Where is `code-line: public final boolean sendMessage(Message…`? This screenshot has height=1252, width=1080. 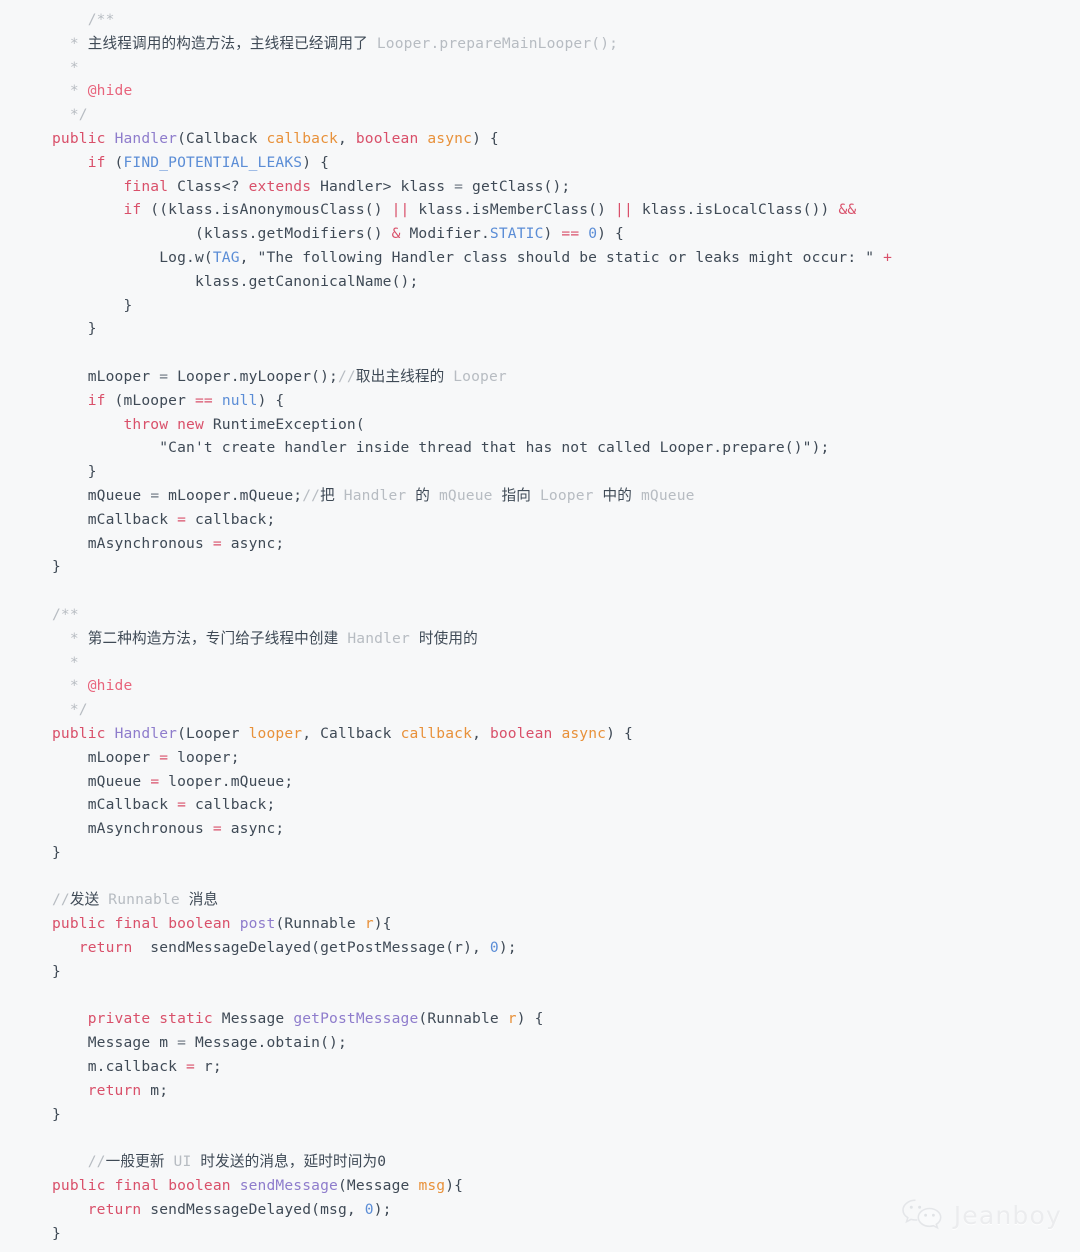
code-line: public final boolean sendMessage(Message… is located at coordinates (258, 1186).